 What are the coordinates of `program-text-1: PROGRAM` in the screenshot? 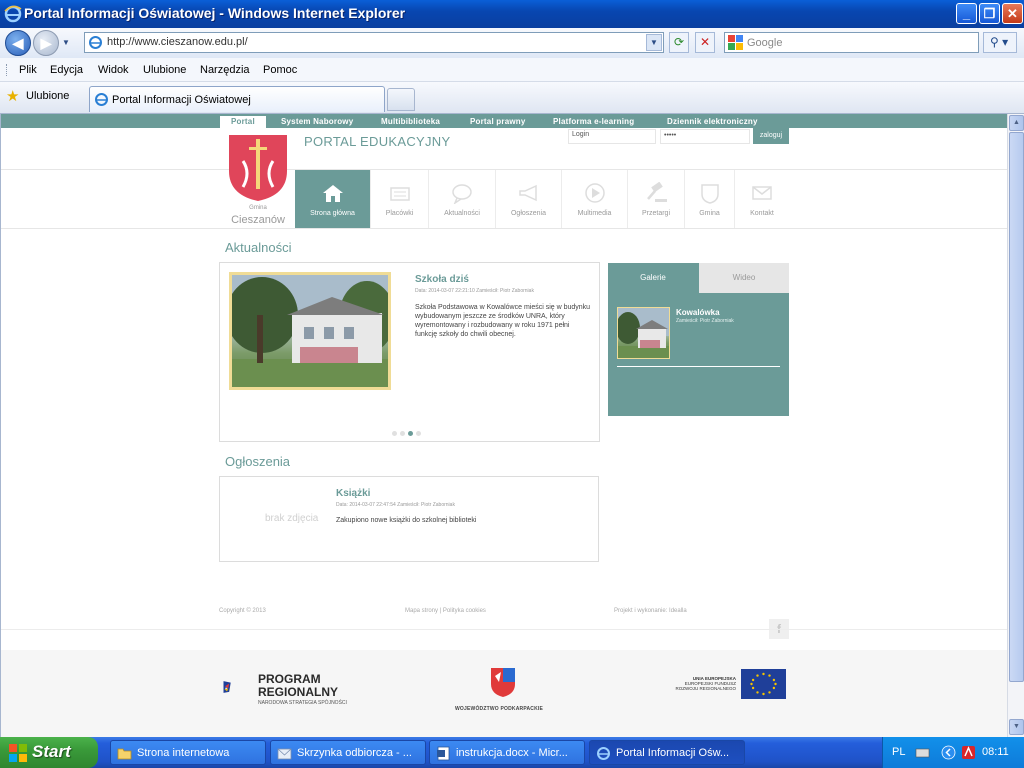 It's located at (289, 679).